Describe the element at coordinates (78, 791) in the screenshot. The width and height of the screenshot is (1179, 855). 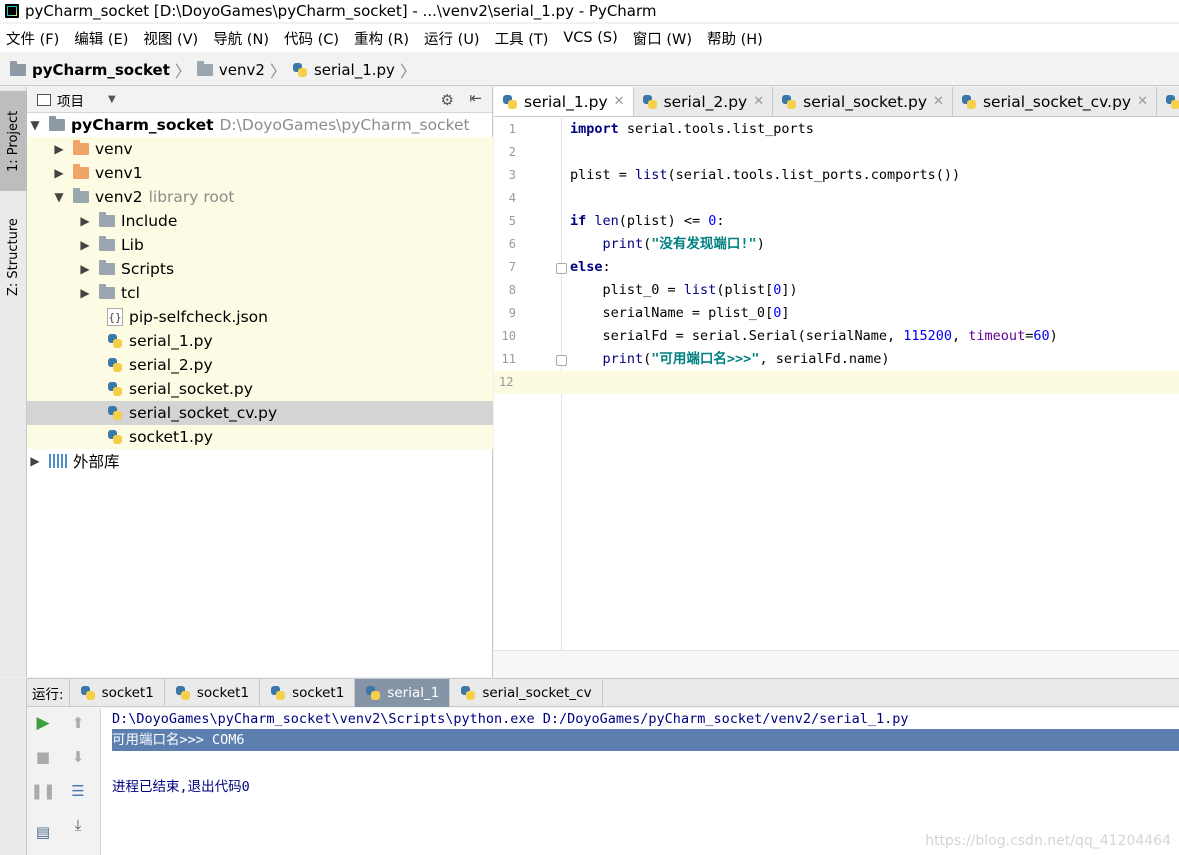
I see `soft-wrap-icon: ☰` at that location.